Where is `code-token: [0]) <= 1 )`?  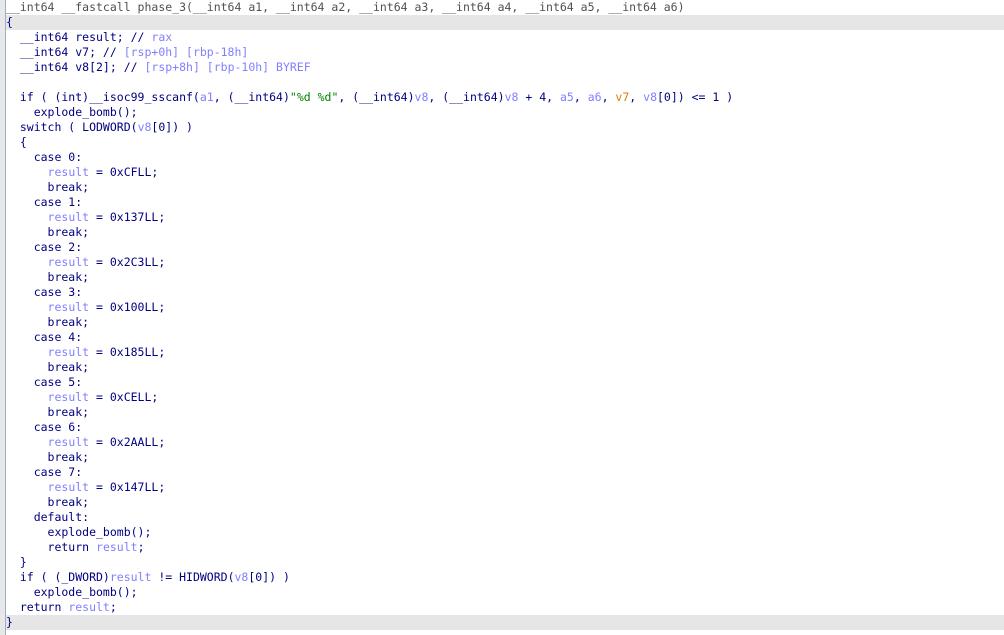 code-token: [0]) <= 1 ) is located at coordinates (695, 97).